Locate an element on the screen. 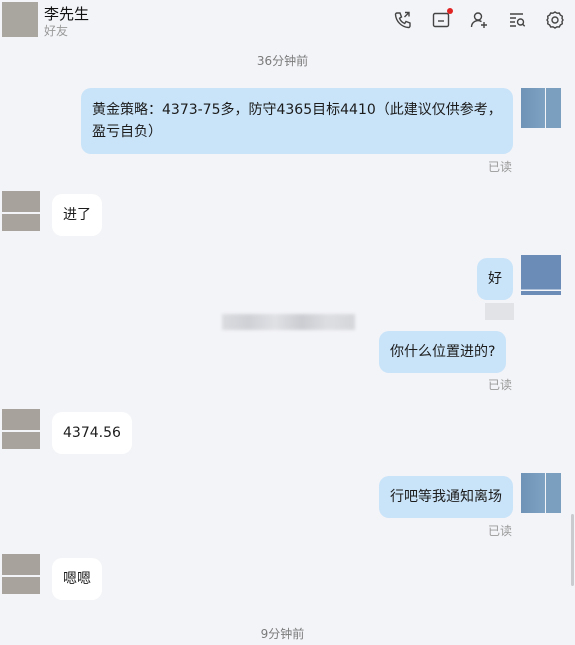 This screenshot has width=575, height=645. message-bubble-outgoing: 你什么位置进的? is located at coordinates (443, 352).